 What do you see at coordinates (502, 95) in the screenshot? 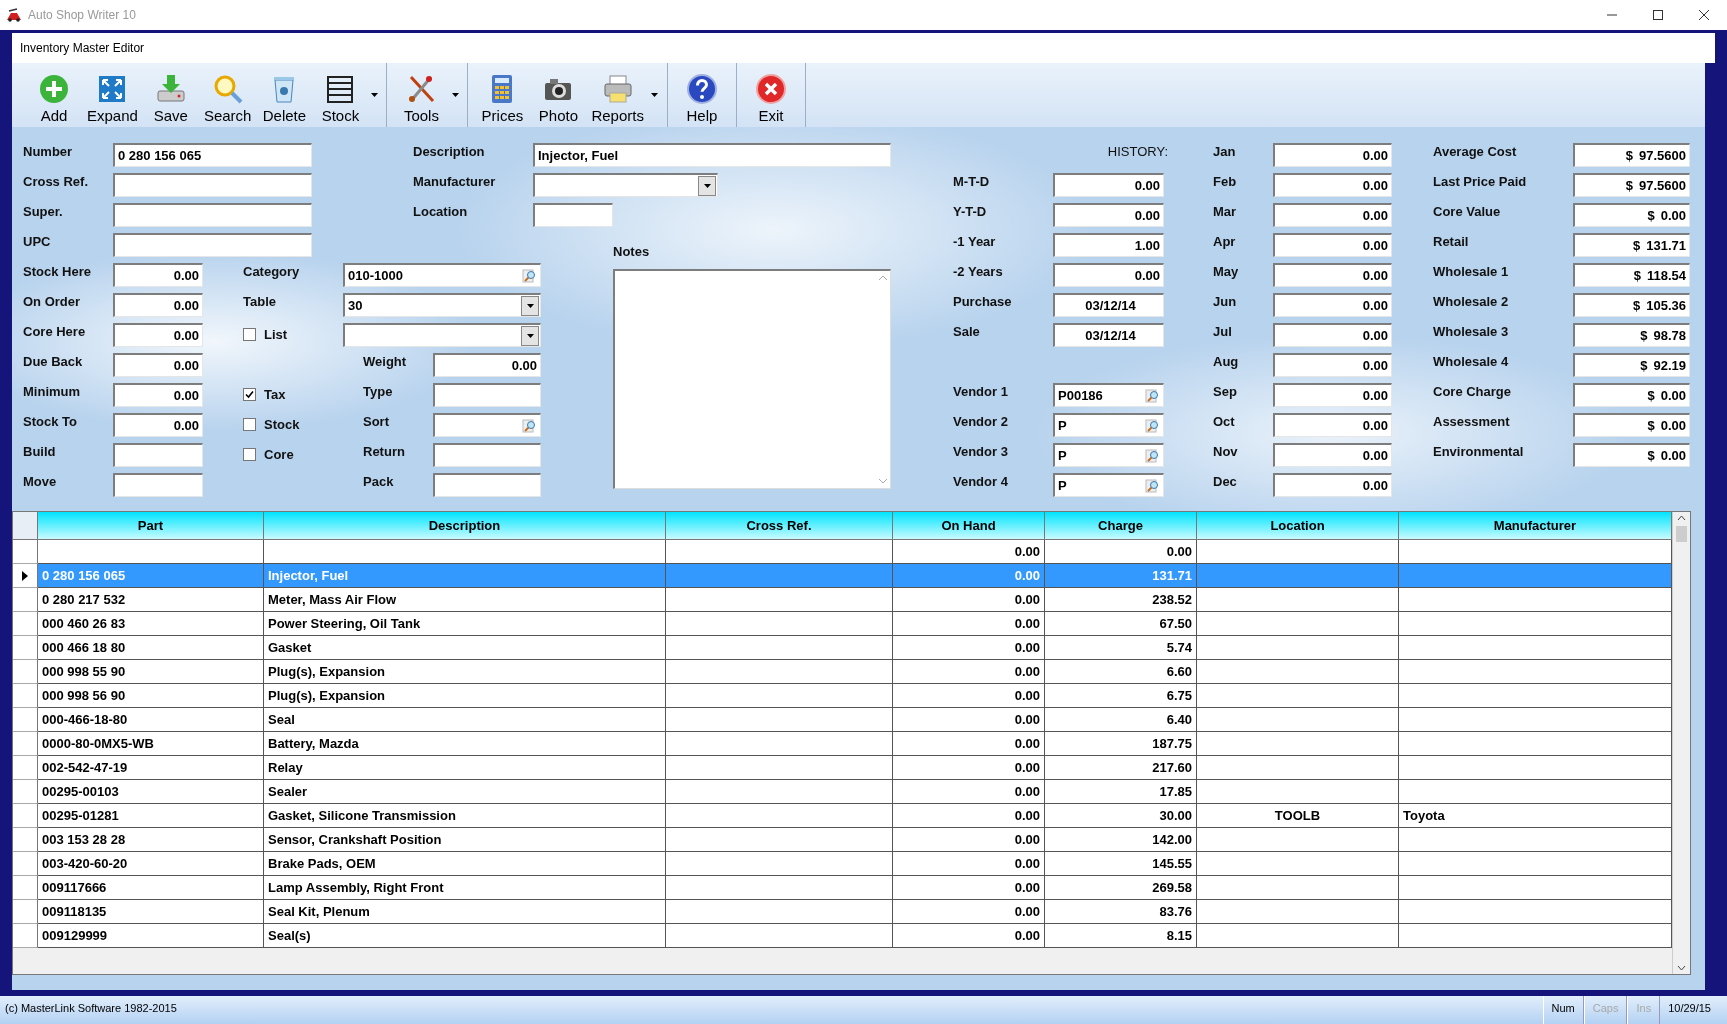
I see `toolbar-button: Prices` at bounding box center [502, 95].